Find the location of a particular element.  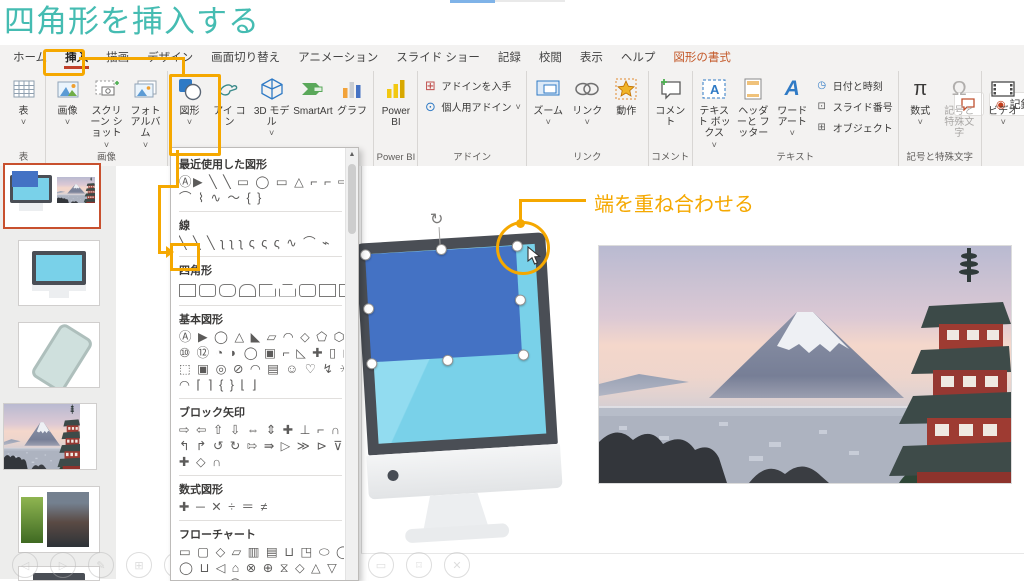

shapes-menu-scrollbar: ▲ is located at coordinates (351, 364).